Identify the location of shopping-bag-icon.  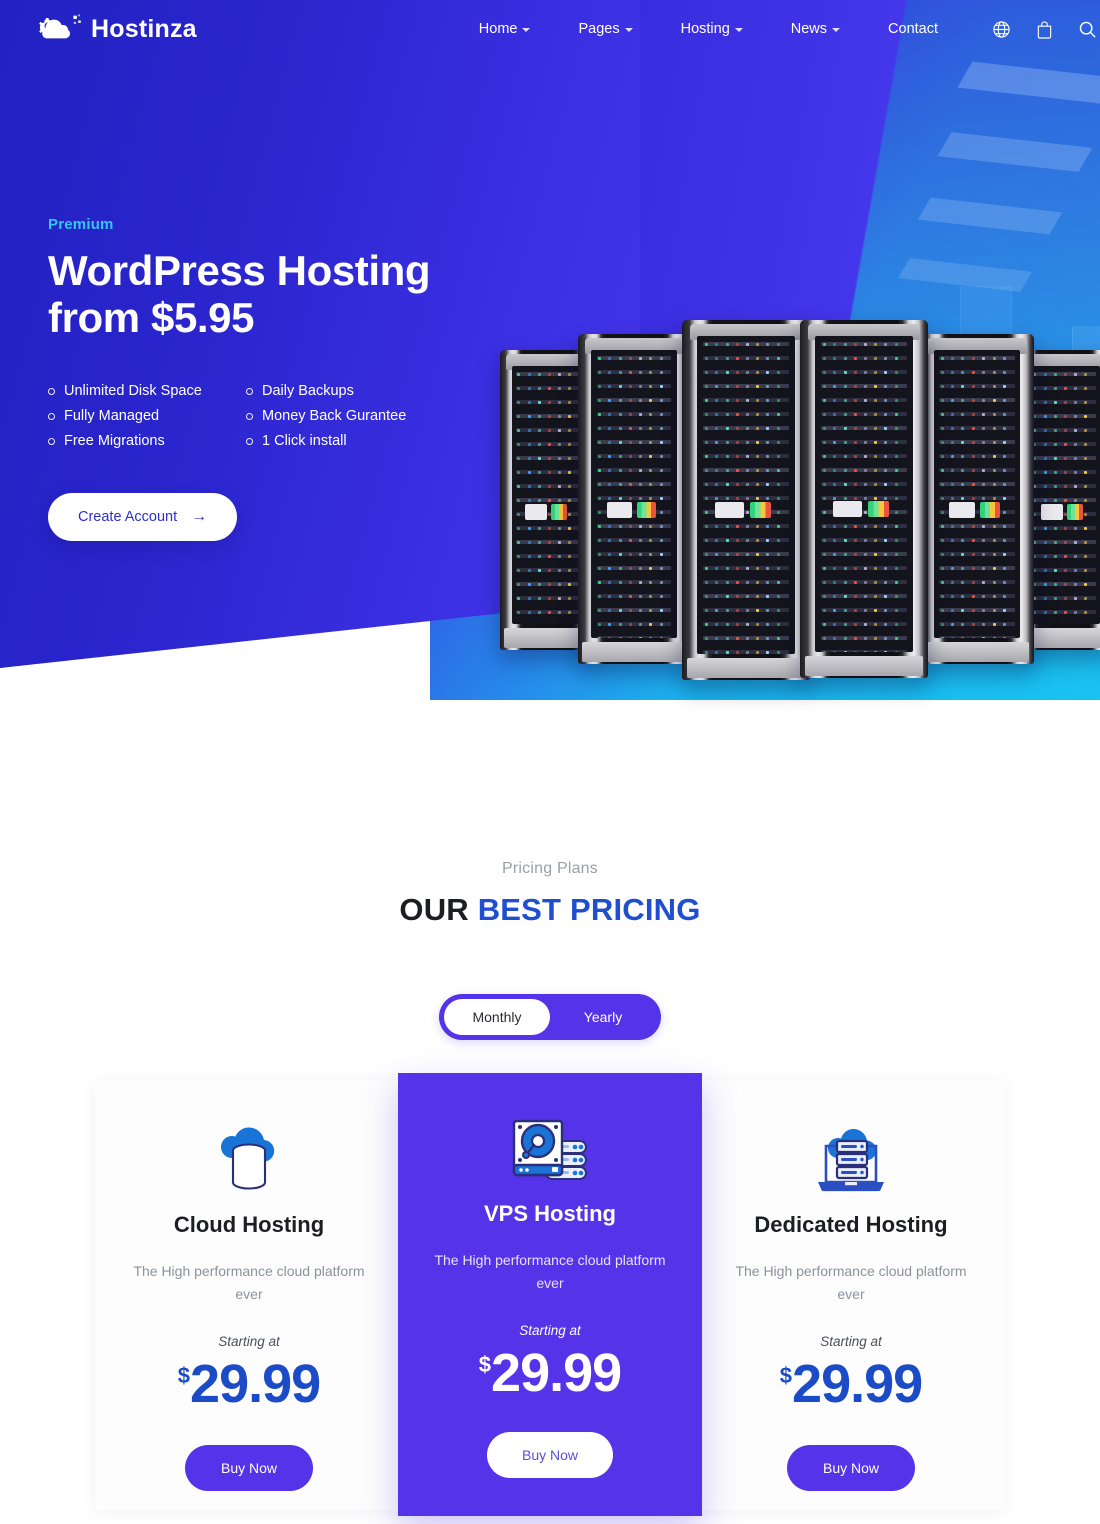
(1044, 29).